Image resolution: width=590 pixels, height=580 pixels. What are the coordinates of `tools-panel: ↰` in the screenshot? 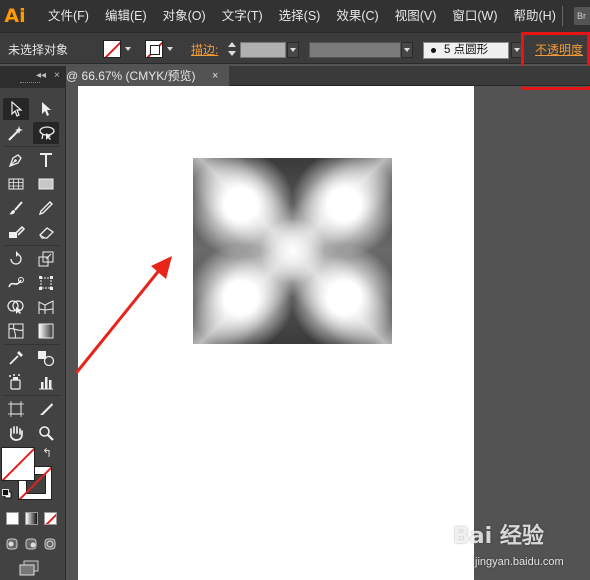 It's located at (33, 334).